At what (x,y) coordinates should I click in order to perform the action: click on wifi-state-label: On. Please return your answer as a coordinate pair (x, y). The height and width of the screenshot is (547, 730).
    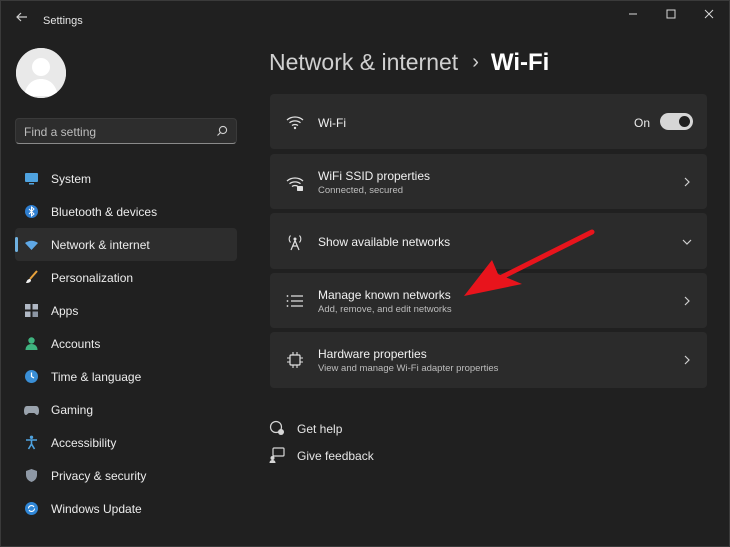
    Looking at the image, I should click on (641, 123).